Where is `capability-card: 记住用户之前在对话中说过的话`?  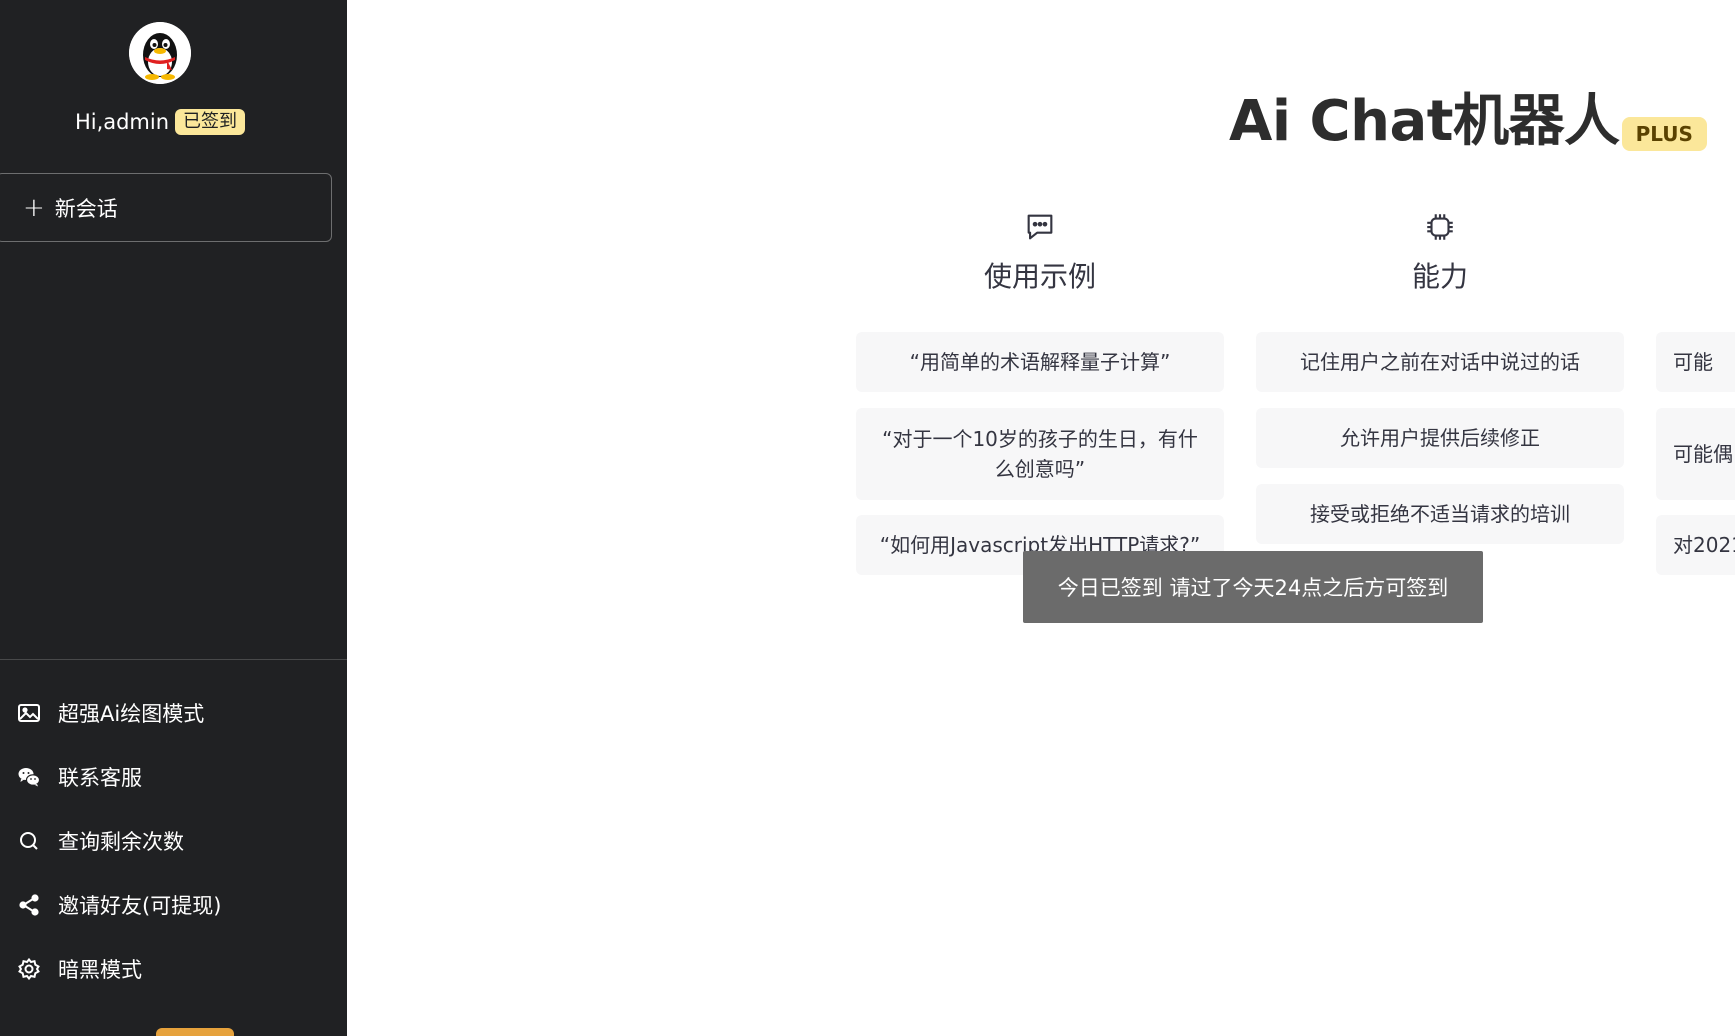
capability-card: 记住用户之前在对话中说过的话 is located at coordinates (1440, 362).